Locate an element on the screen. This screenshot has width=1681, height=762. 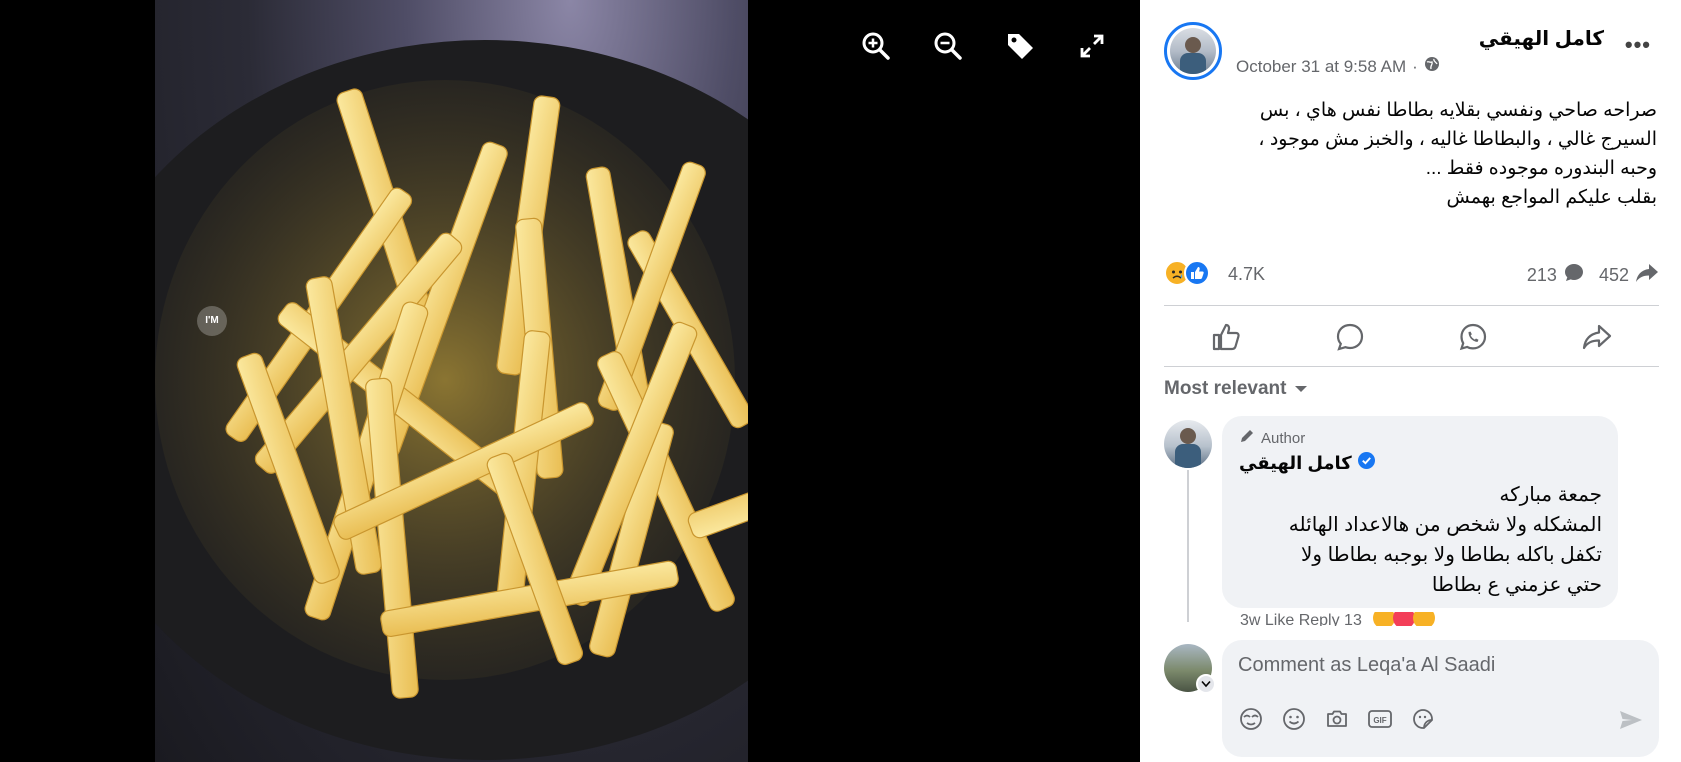
comment-text-line: جمعة مباركه is located at coordinates (1550, 495).